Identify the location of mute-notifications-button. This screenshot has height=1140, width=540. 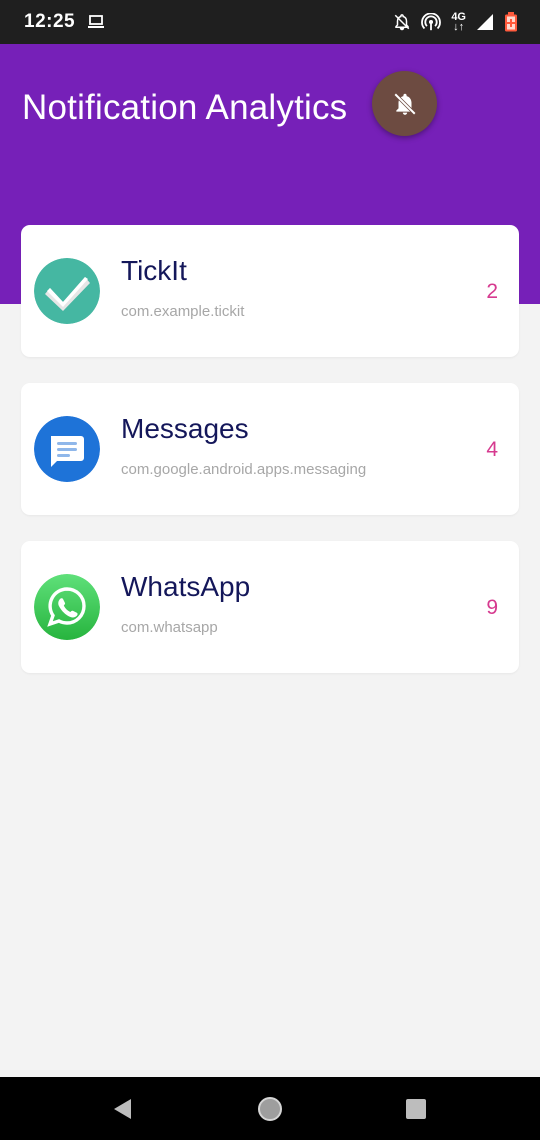
(404, 103).